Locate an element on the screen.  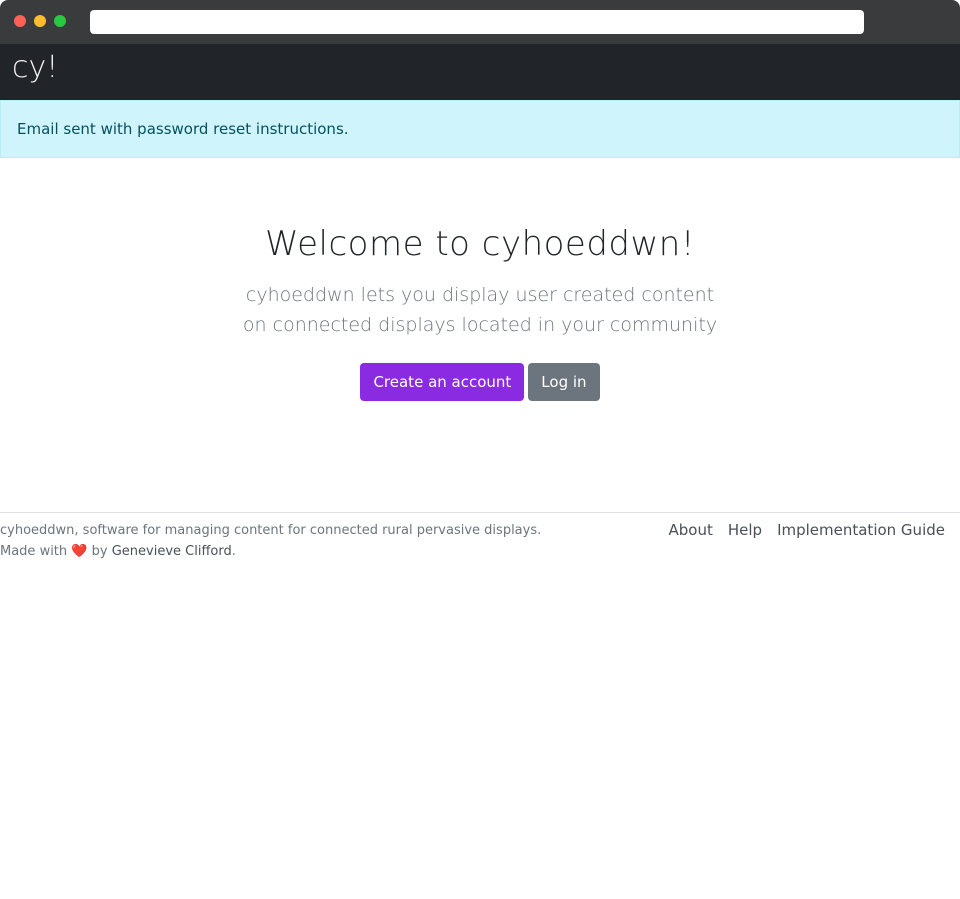
page-title: Welcome to cyhoeddwn! is located at coordinates (479, 244).